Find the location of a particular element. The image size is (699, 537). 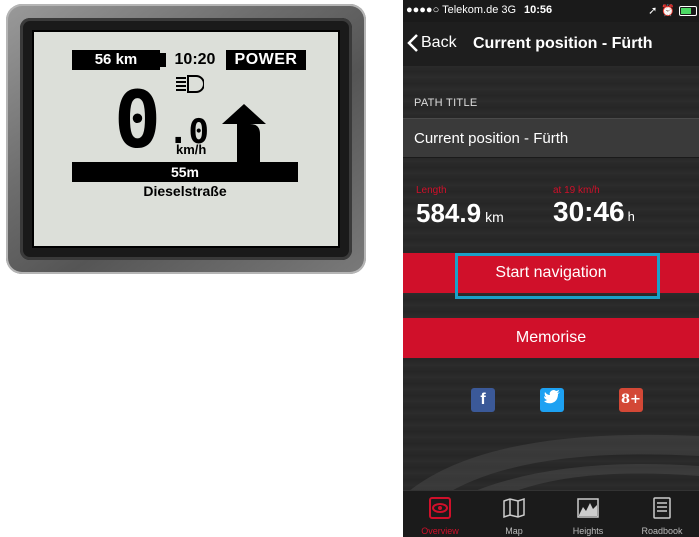

back-label: Back is located at coordinates (439, 42).